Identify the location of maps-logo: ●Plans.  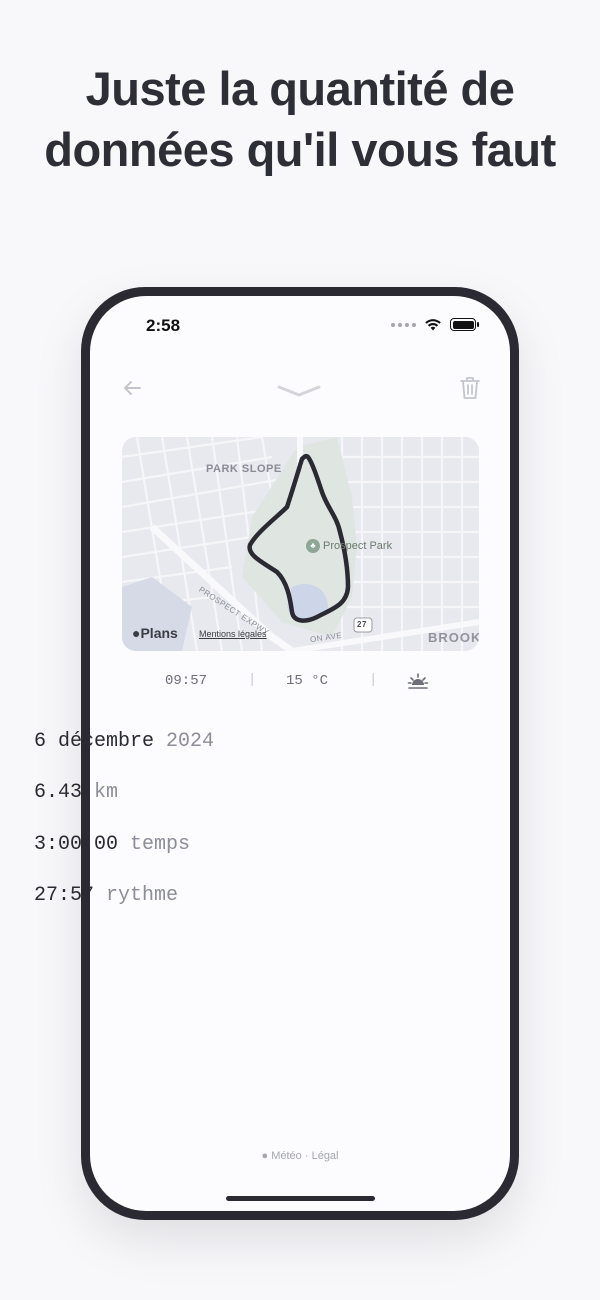
(155, 633).